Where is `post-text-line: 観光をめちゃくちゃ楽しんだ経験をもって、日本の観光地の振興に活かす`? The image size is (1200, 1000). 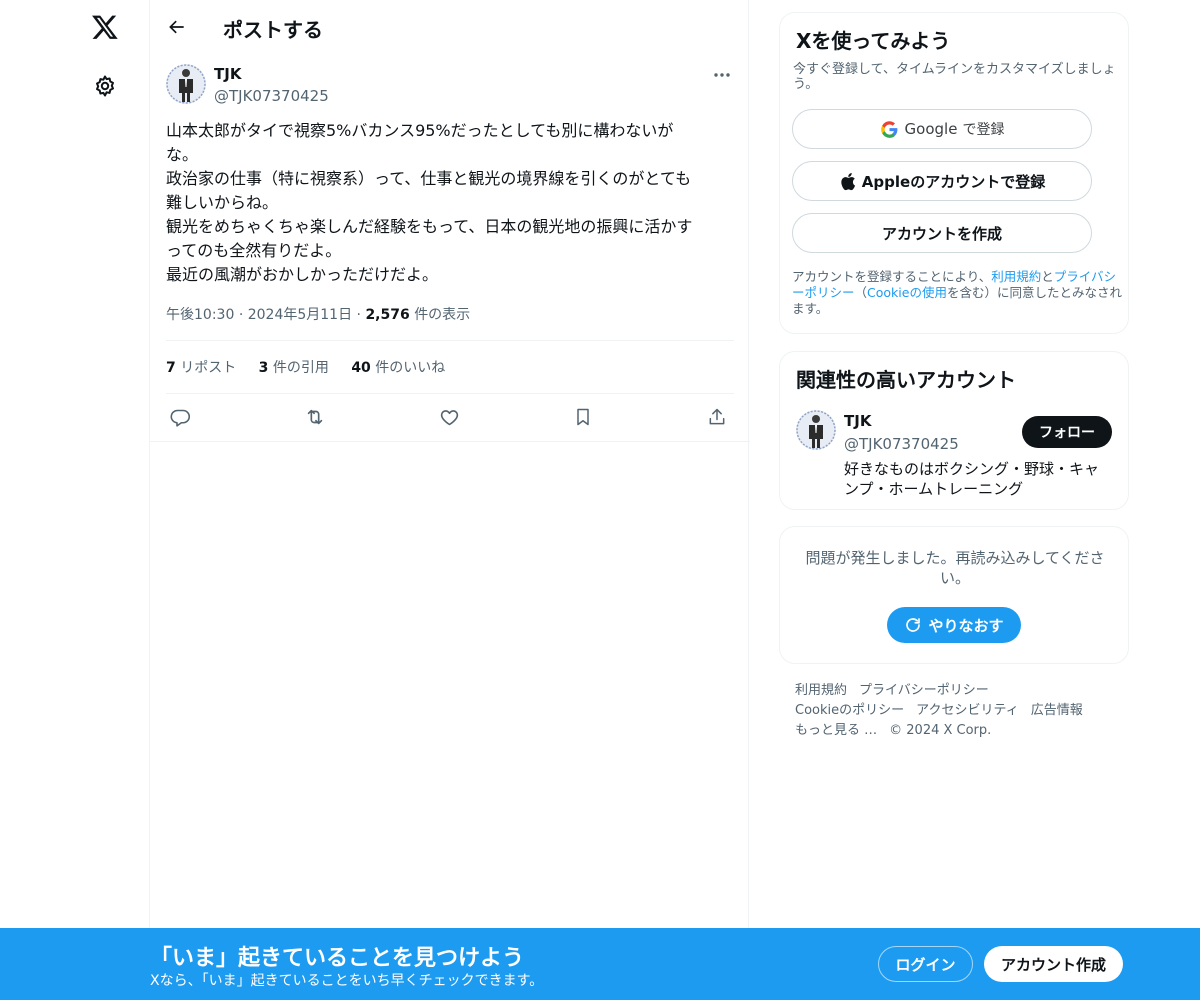
post-text-line: 観光をめちゃくちゃ楽しんだ経験をもって、日本の観光地の振興に活かす is located at coordinates (429, 226).